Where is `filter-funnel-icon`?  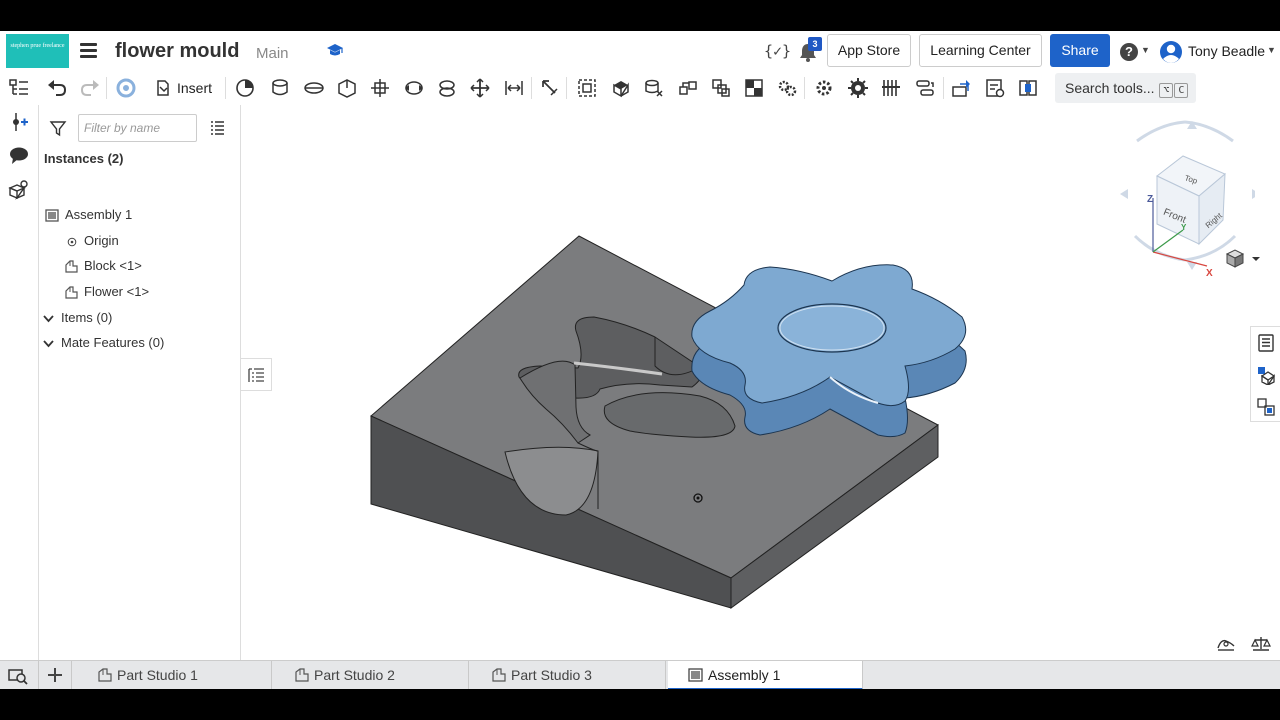
filter-funnel-icon is located at coordinates (58, 128).